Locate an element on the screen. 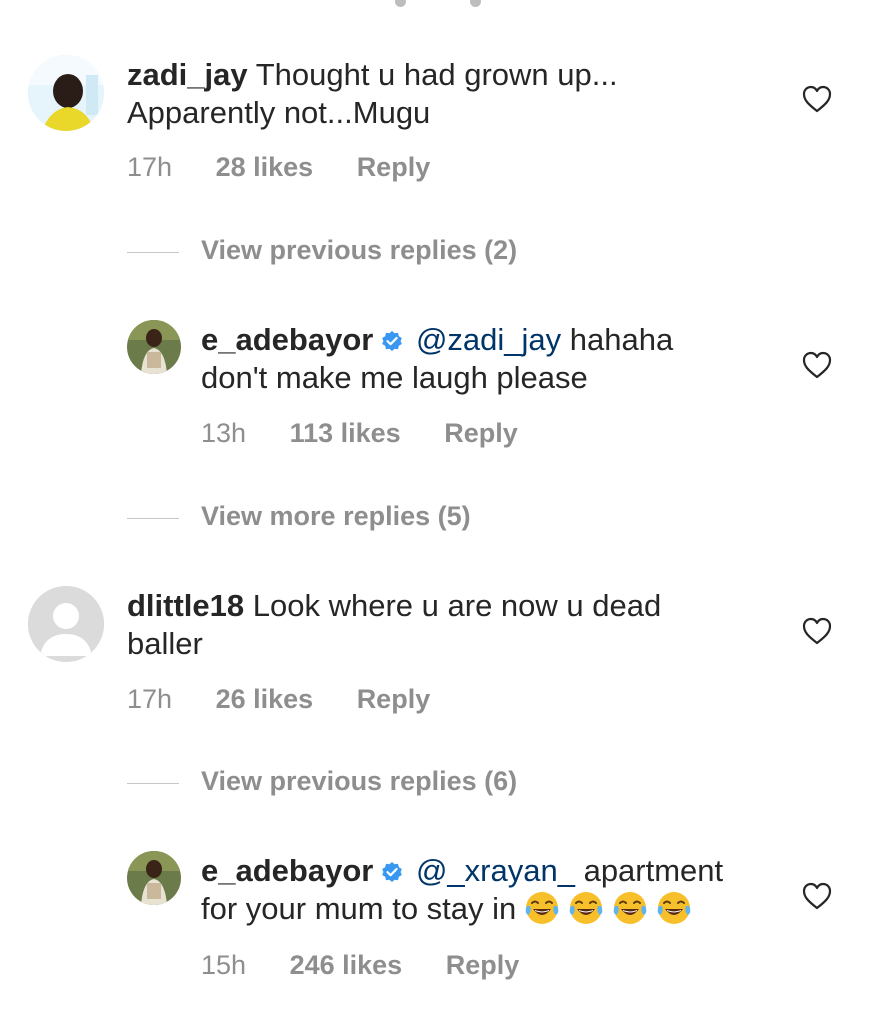 Image resolution: width=882 pixels, height=1024 pixels. emoji-row is located at coordinates (604, 908).